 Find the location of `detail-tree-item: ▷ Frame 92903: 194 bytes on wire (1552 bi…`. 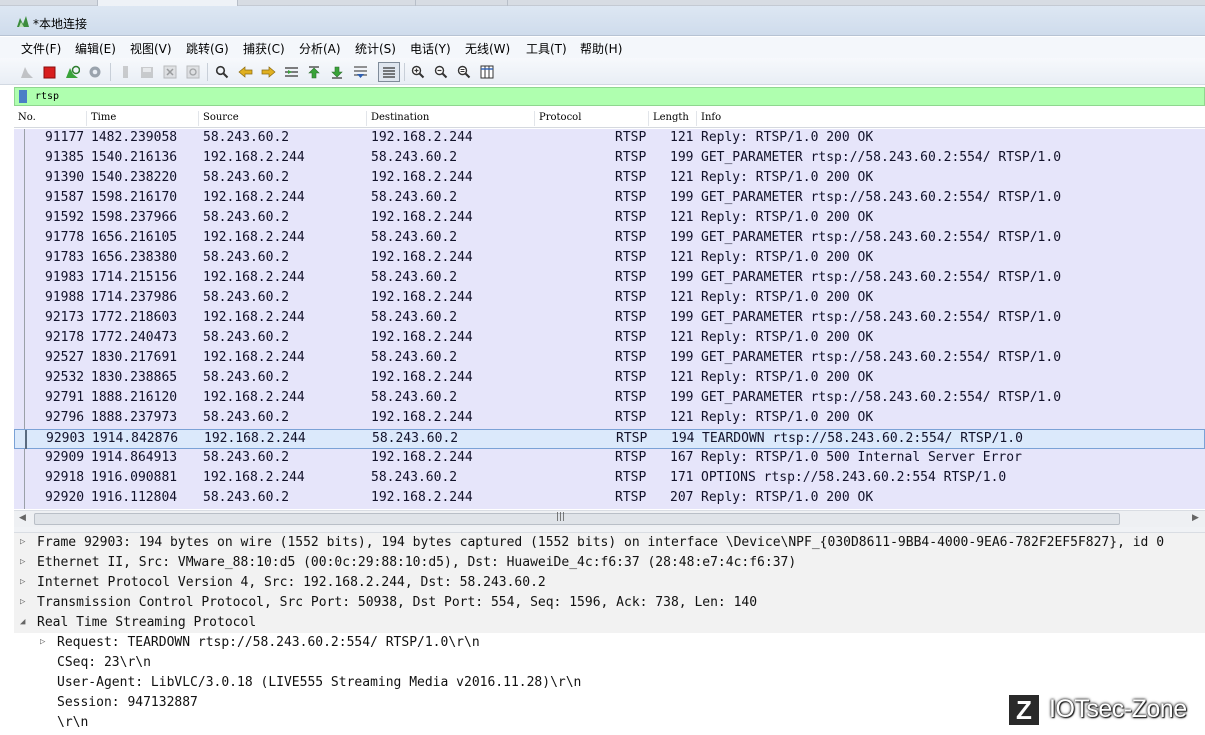

detail-tree-item: ▷ Frame 92903: 194 bytes on wire (1552 bi… is located at coordinates (609, 543).